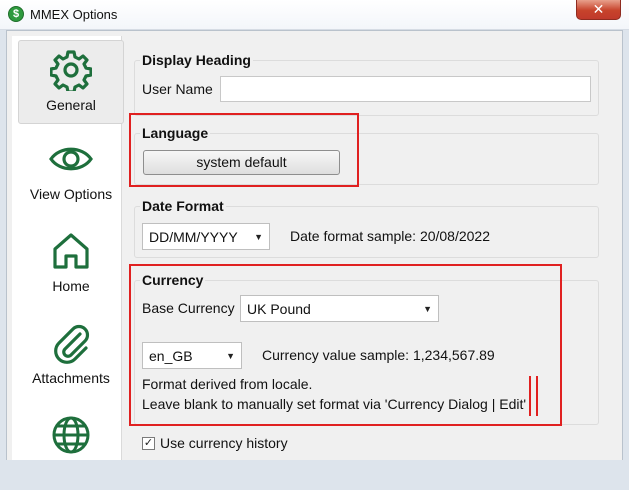 This screenshot has width=629, height=490. I want to click on sidebar-item-attachments: Attachments, so click(71, 356).